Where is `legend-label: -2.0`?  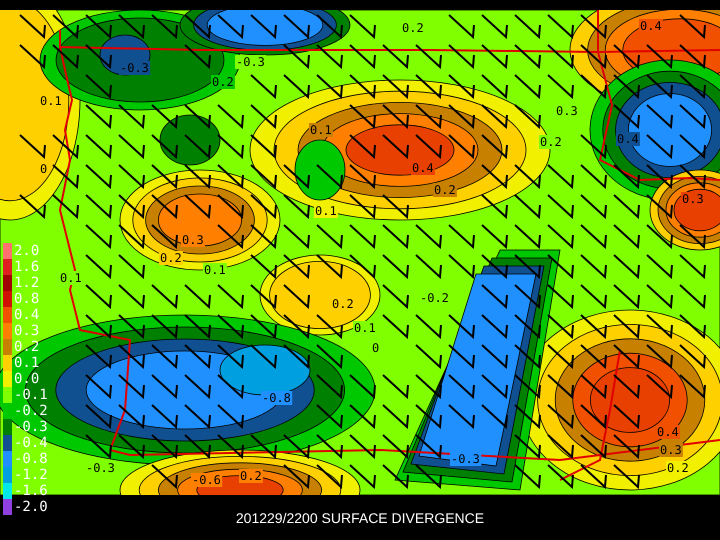
legend-label: -2.0 is located at coordinates (31, 507).